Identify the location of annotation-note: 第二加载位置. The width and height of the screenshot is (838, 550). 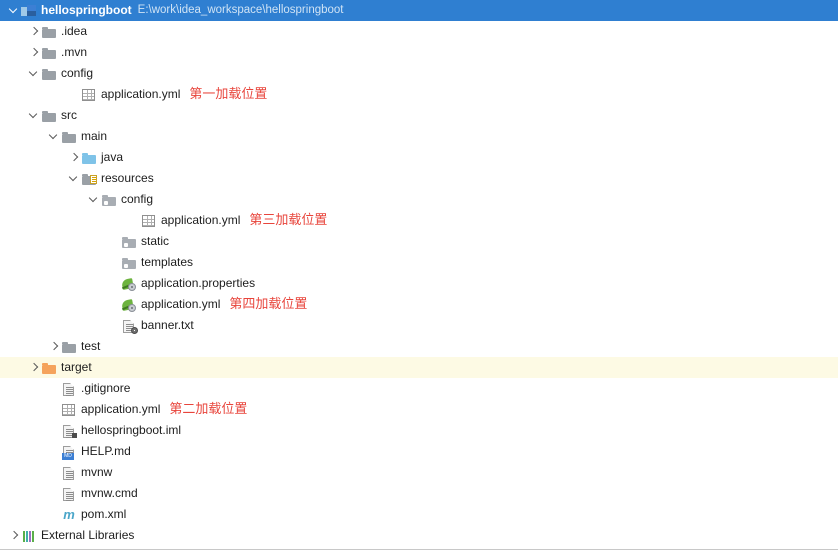
(208, 409).